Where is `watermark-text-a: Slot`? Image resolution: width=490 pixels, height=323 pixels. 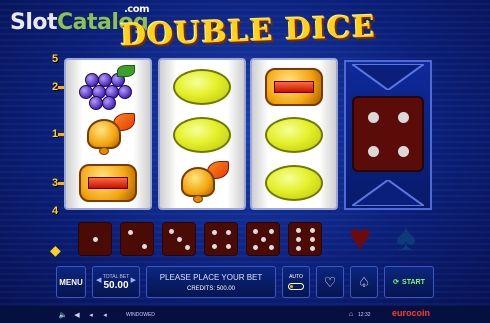 watermark-text-a: Slot is located at coordinates (34, 22).